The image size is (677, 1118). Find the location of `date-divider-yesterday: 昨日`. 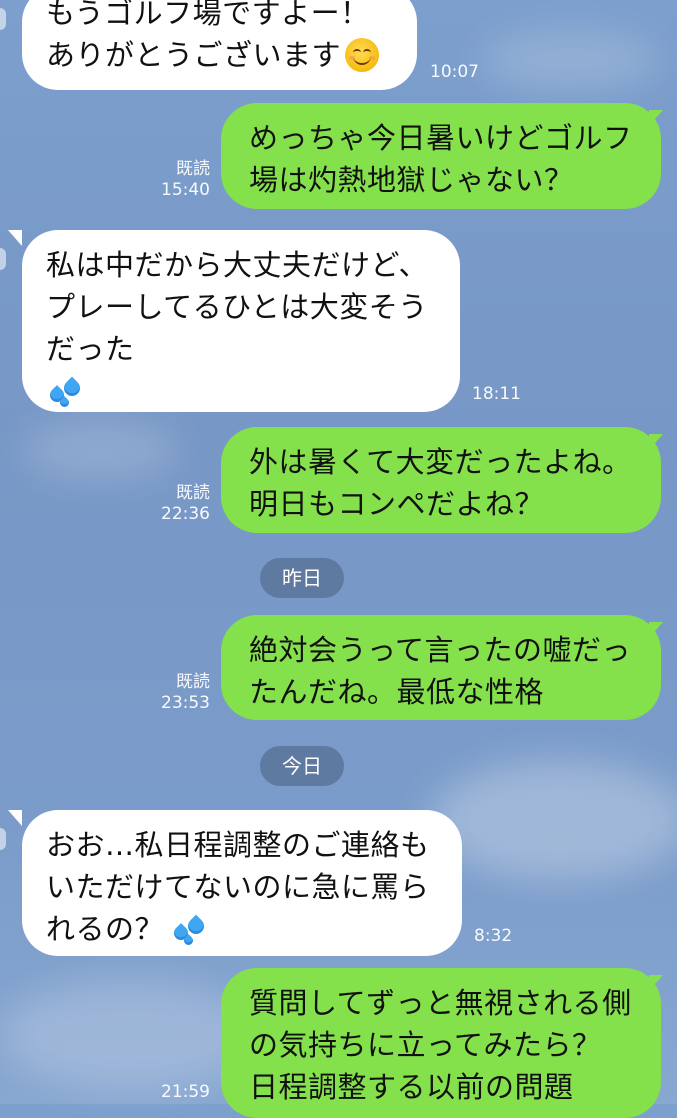

date-divider-yesterday: 昨日 is located at coordinates (302, 578).